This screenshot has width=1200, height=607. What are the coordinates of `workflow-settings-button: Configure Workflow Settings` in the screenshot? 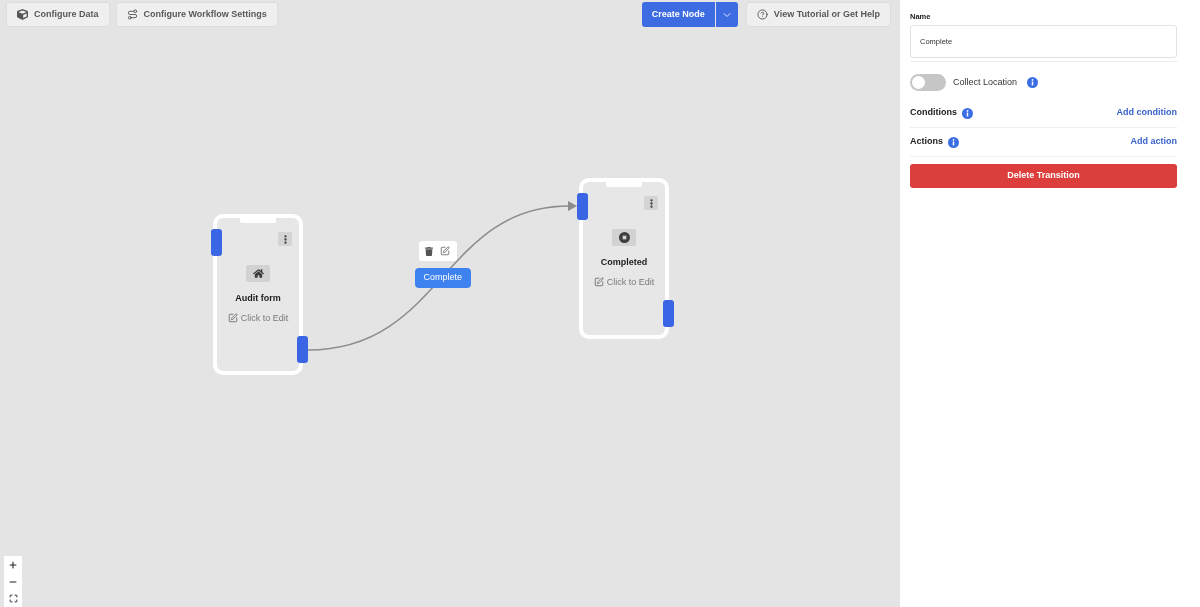 It's located at (196, 14).